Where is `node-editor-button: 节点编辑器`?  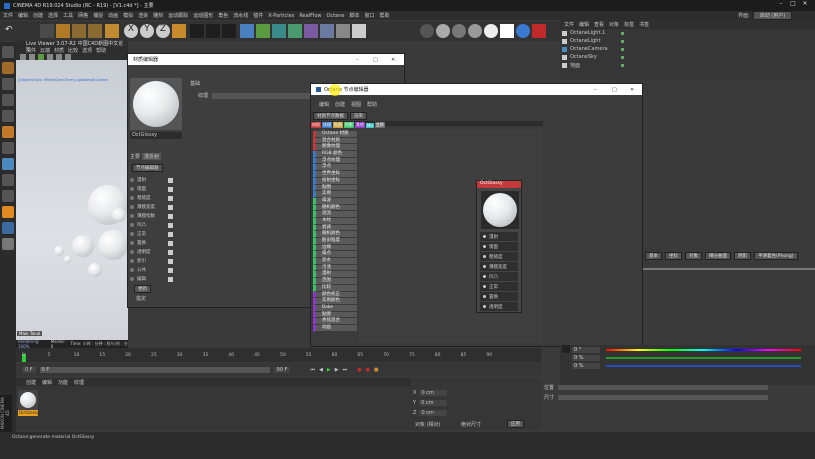
node-editor-button: 节点编辑器 is located at coordinates (147, 168).